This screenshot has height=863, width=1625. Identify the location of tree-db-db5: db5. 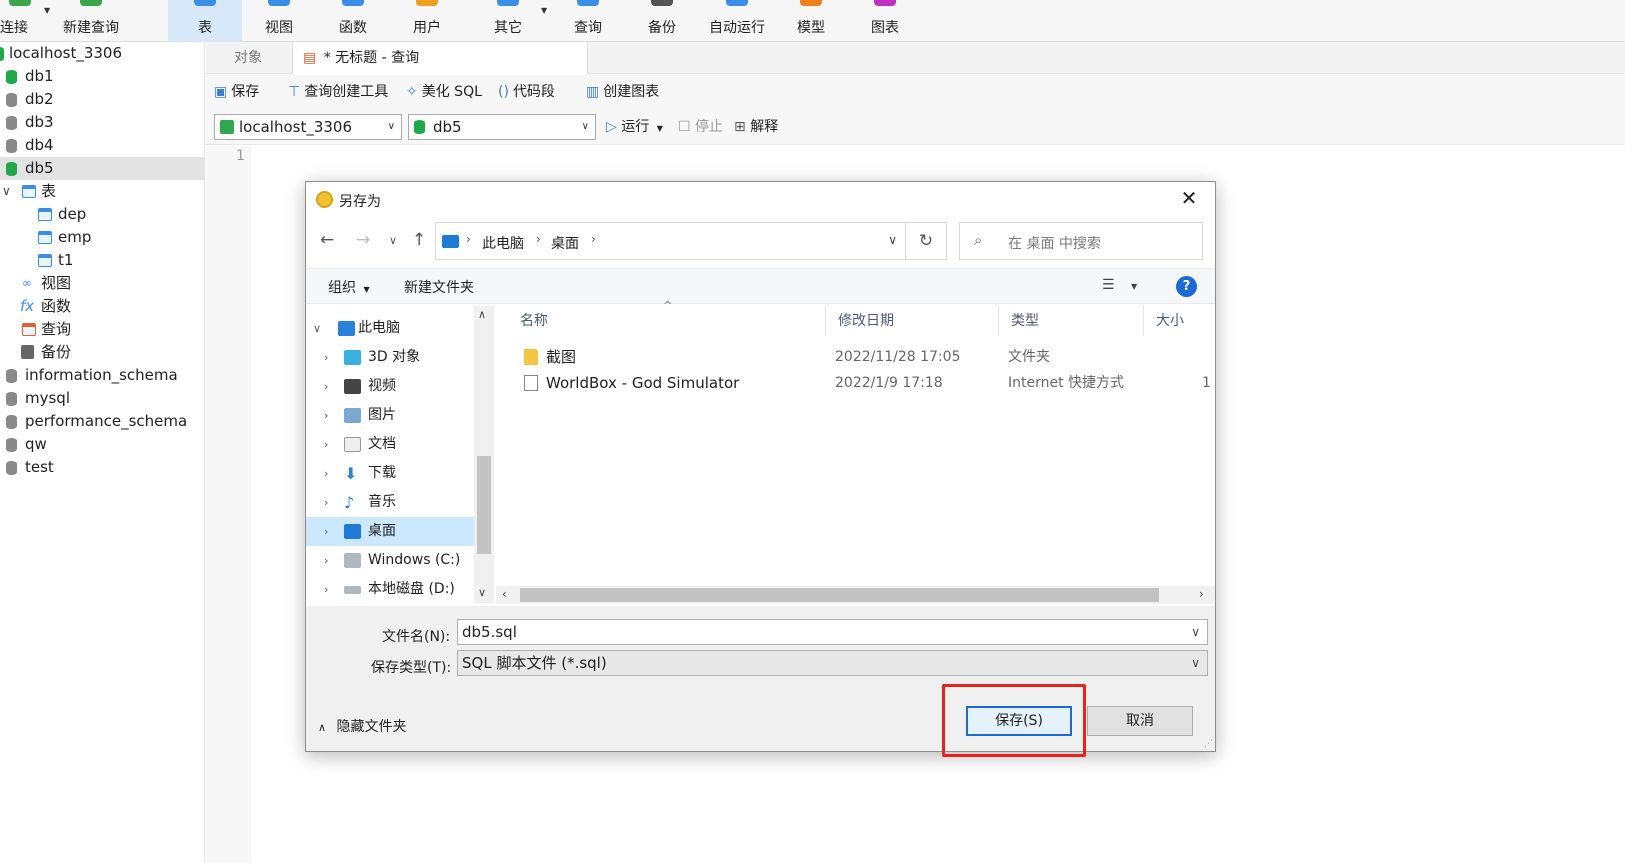
(102, 168).